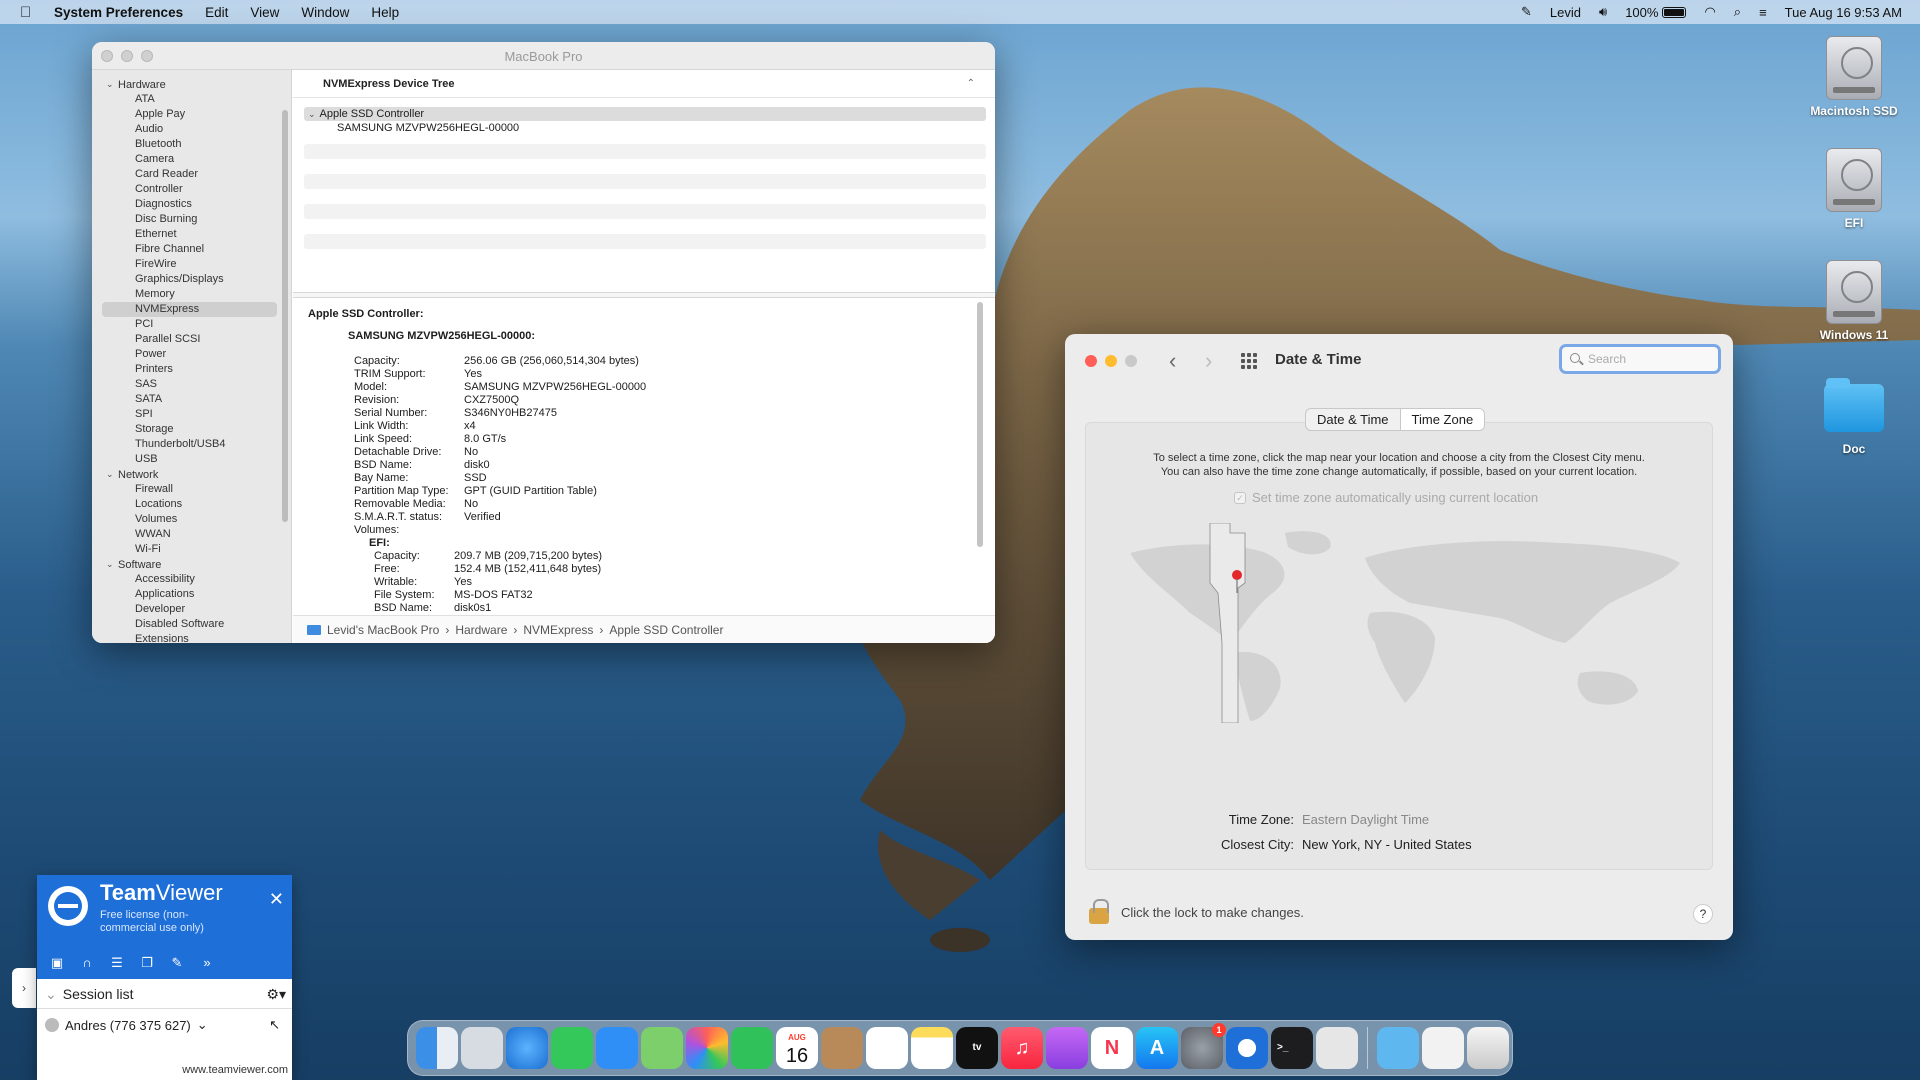 Image resolution: width=1920 pixels, height=1080 pixels. I want to click on files-icon: ❐, so click(147, 962).